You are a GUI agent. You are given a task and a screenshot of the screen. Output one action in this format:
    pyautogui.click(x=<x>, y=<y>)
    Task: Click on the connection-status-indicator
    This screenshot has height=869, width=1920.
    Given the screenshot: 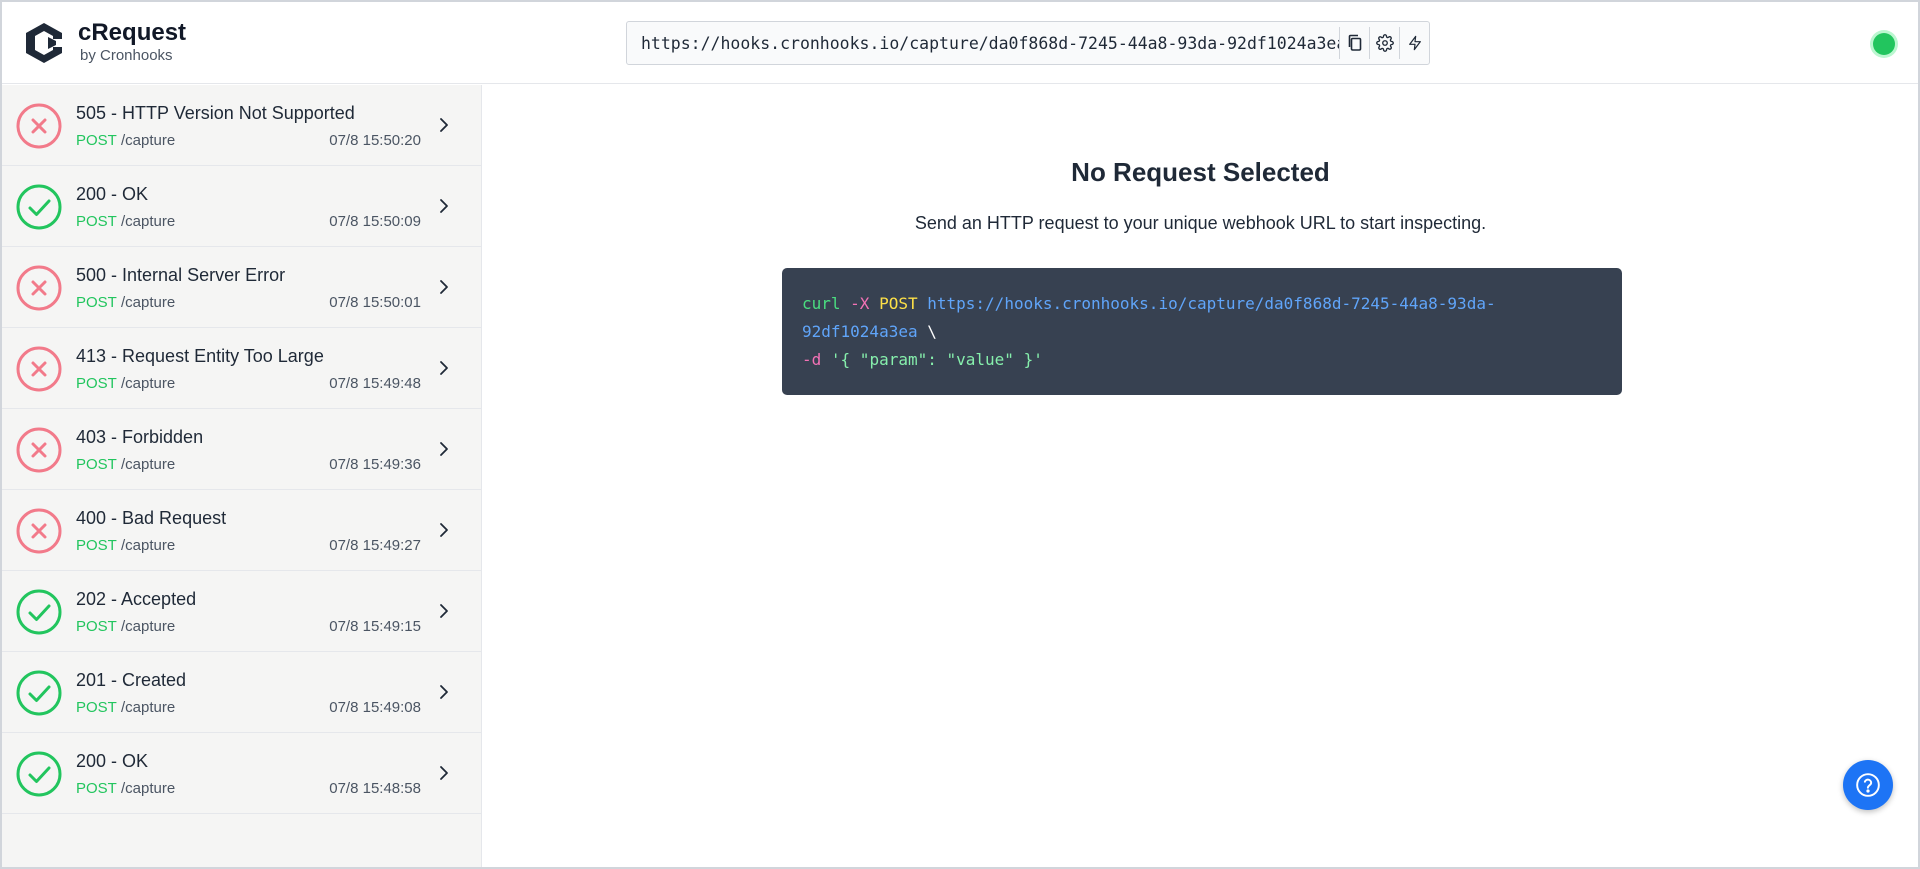 What is the action you would take?
    pyautogui.click(x=1884, y=44)
    